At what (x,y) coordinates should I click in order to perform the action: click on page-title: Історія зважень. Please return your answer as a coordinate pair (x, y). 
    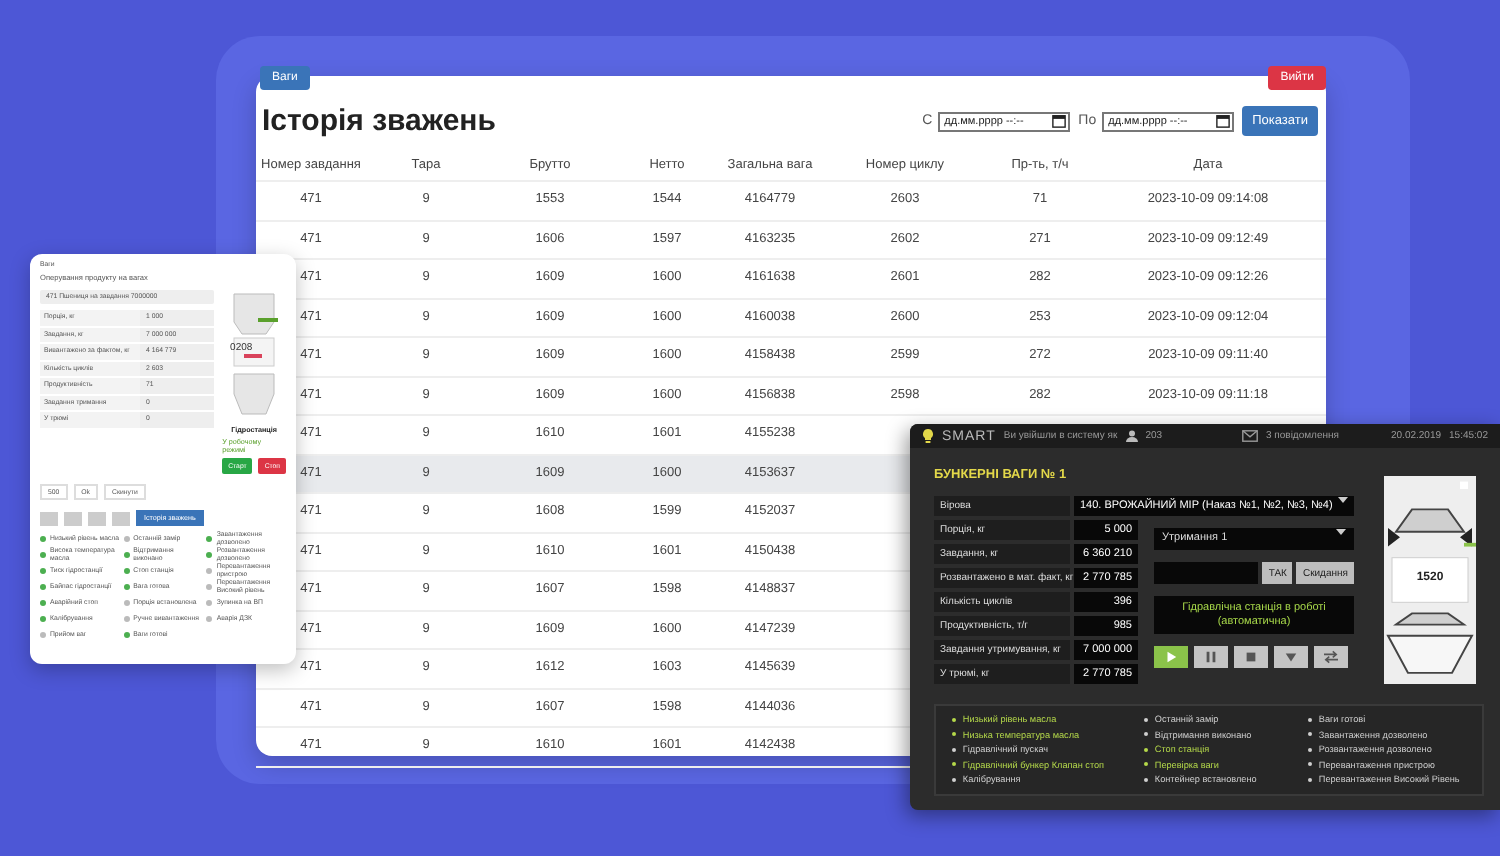
    Looking at the image, I should click on (380, 121).